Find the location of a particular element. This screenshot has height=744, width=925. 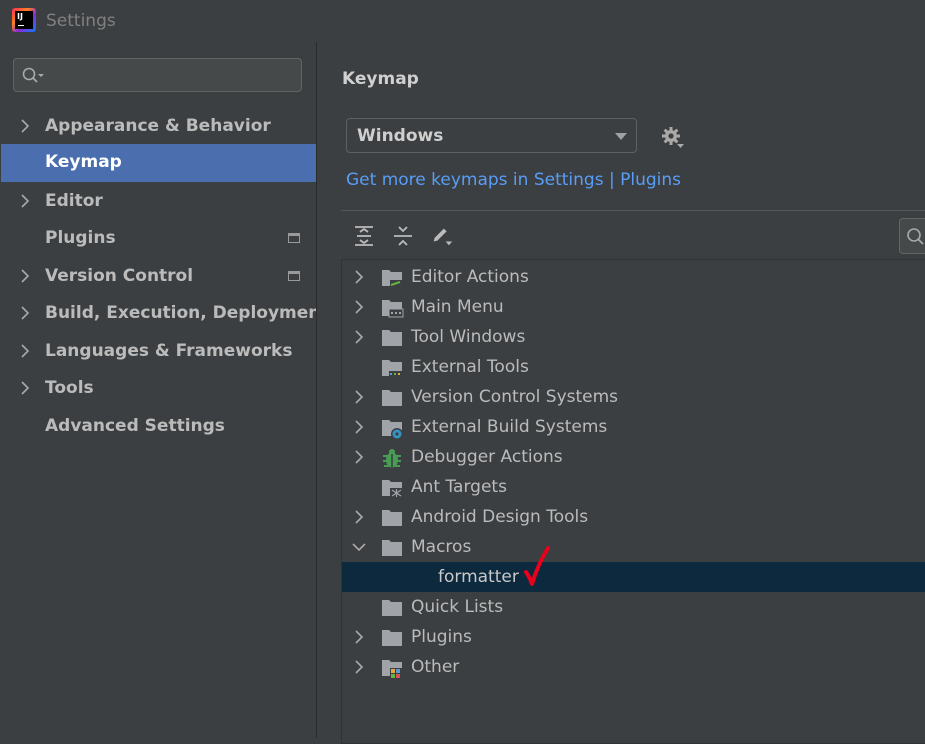

sidebar-item-keymap: Keymap is located at coordinates (158, 163).